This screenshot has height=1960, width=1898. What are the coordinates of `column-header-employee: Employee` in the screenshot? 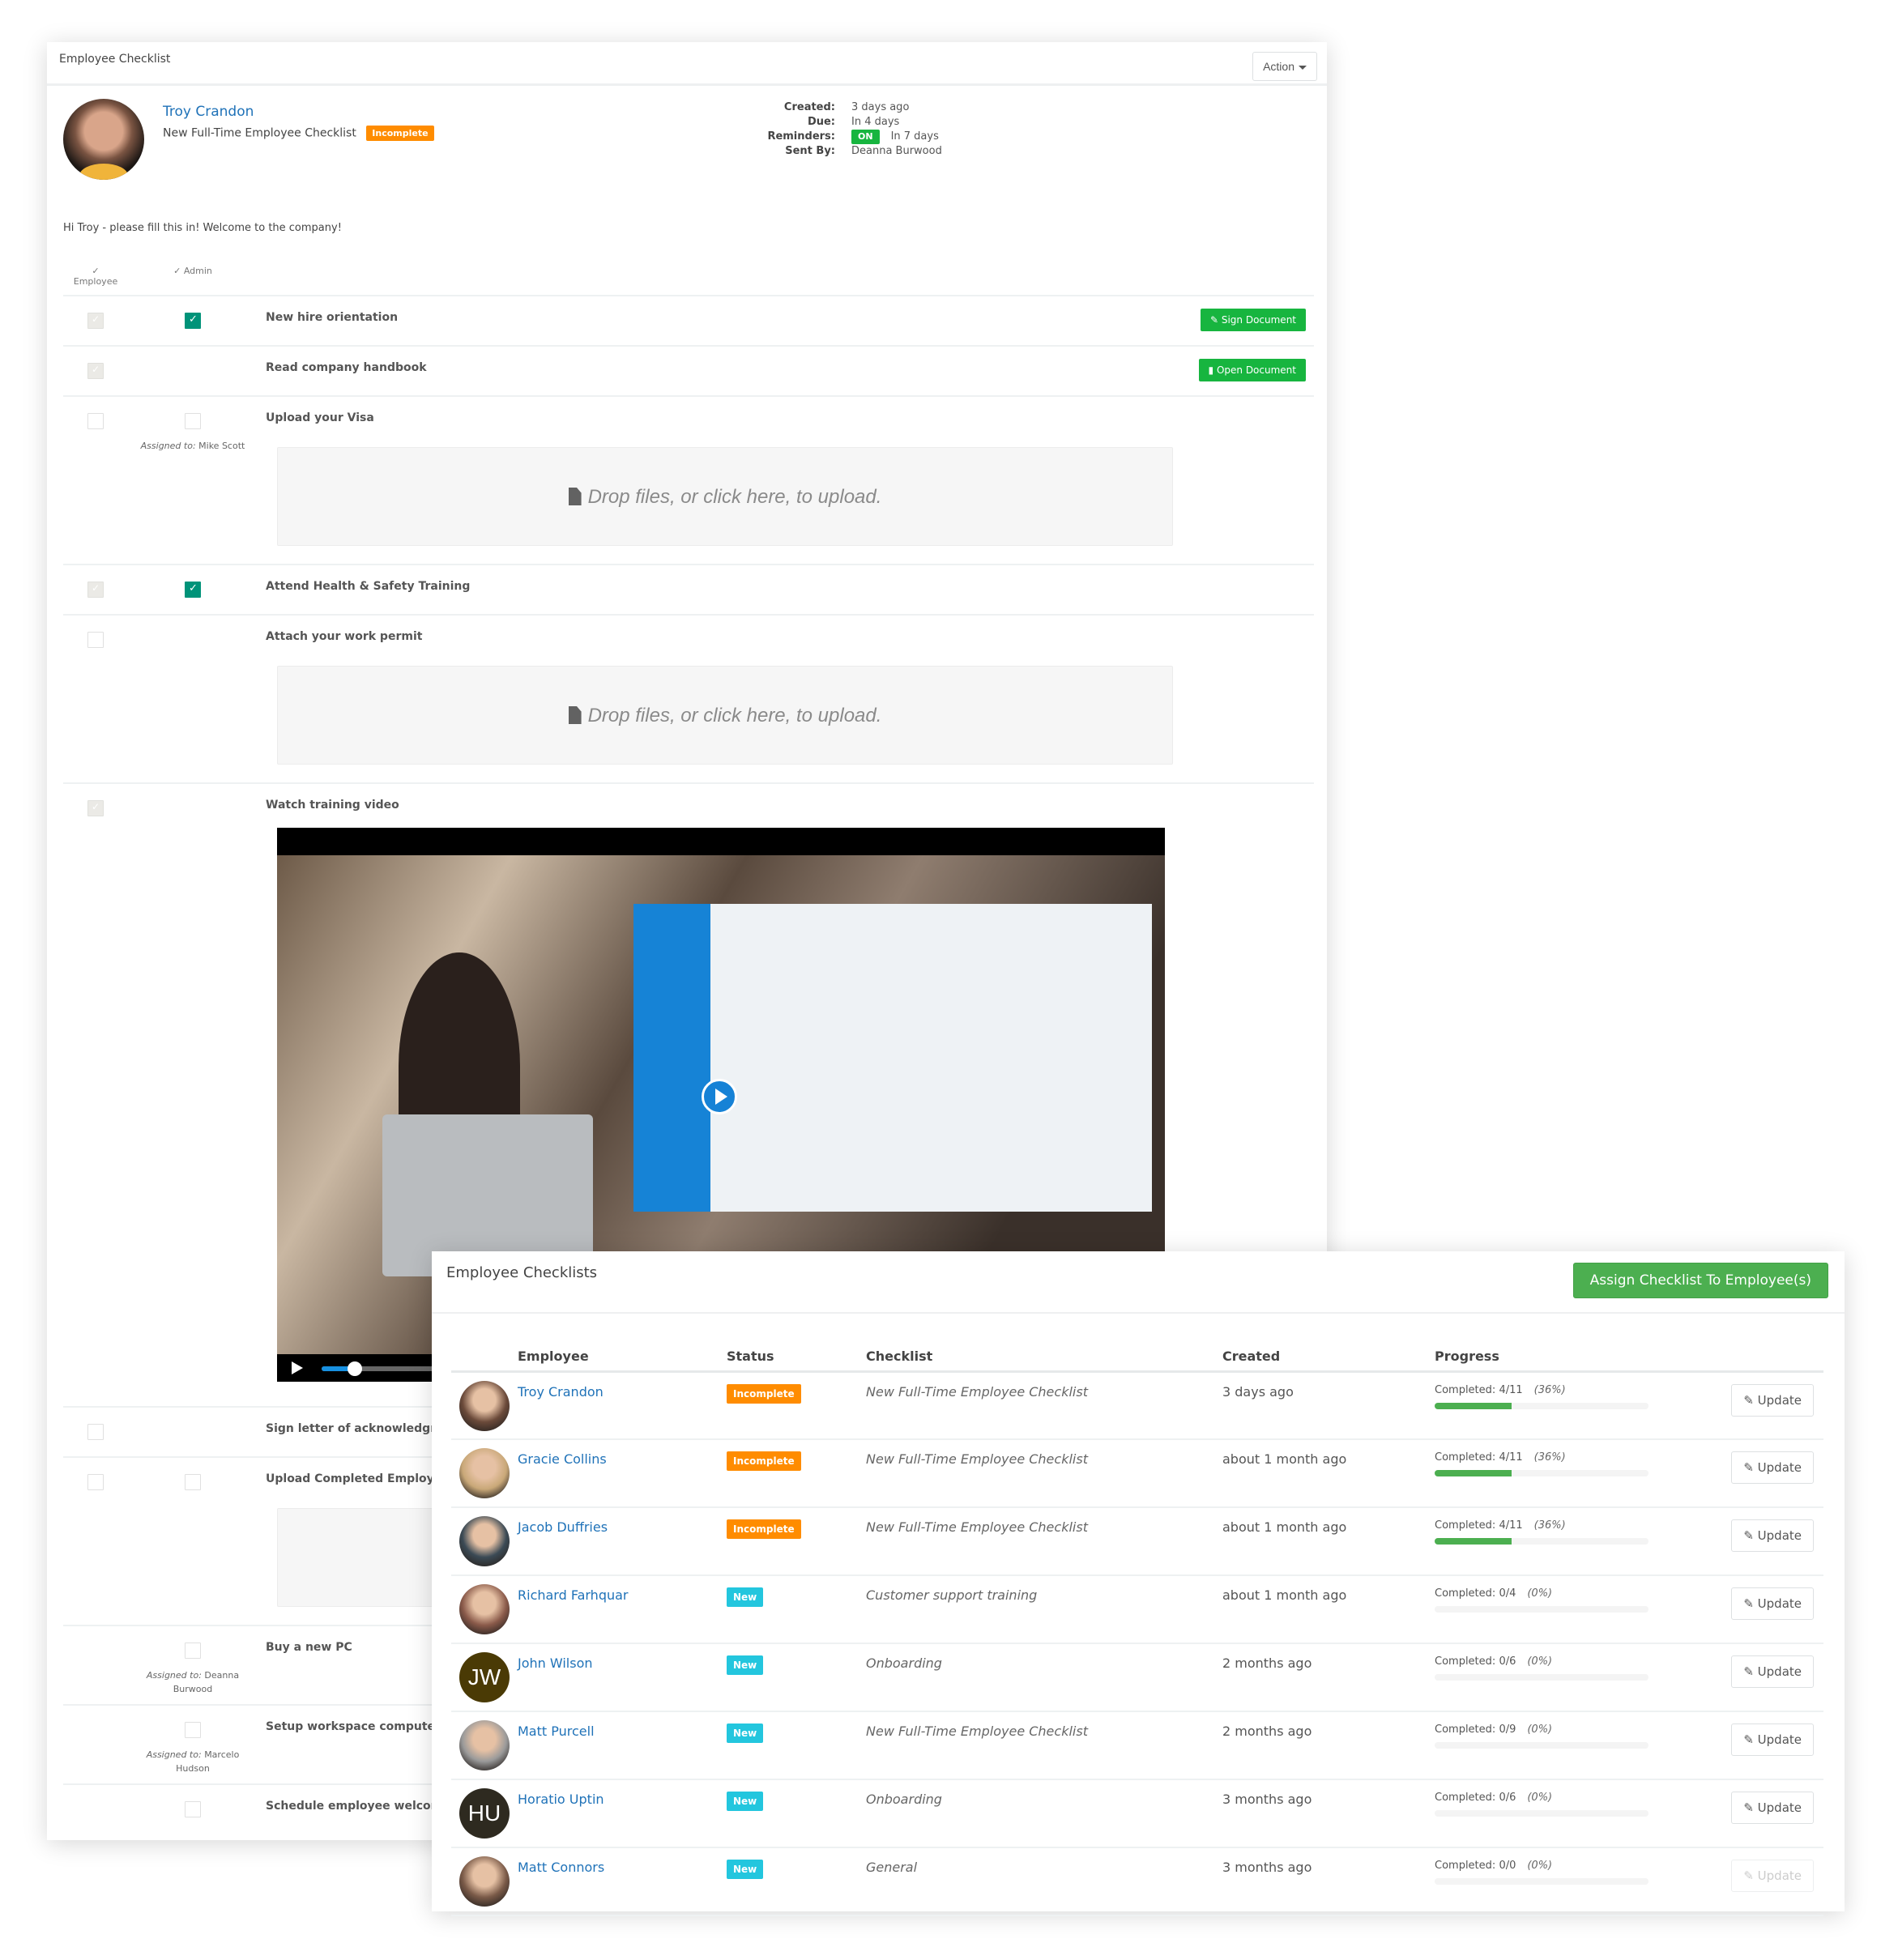 It's located at (622, 1352).